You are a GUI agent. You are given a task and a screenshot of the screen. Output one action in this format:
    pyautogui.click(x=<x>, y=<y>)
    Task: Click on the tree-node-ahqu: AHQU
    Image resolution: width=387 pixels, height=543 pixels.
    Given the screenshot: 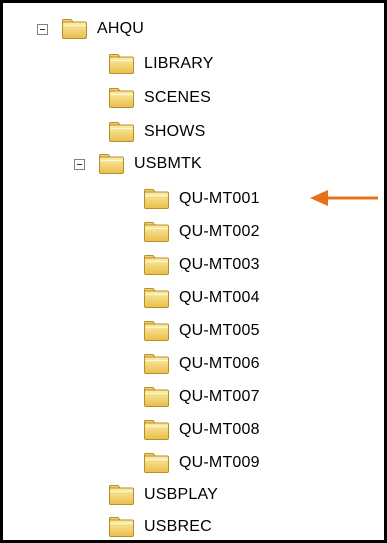 What is the action you would take?
    pyautogui.click(x=90, y=29)
    